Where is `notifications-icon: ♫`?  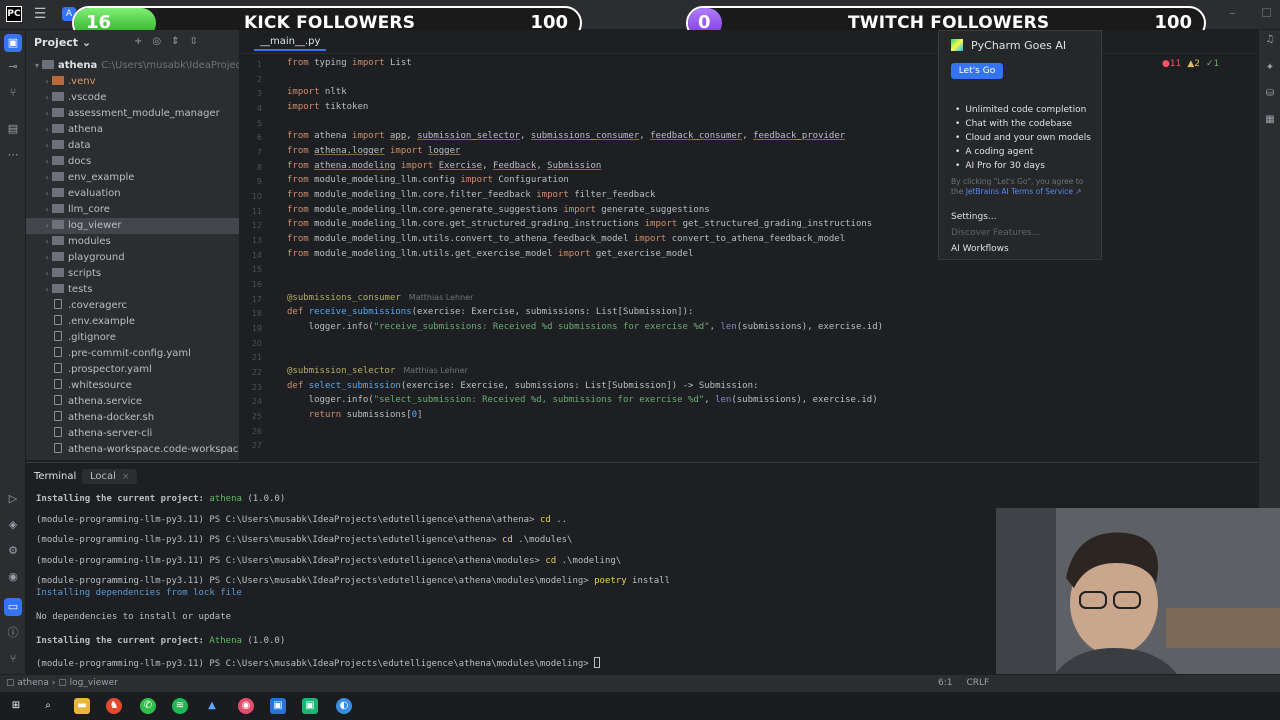 notifications-icon: ♫ is located at coordinates (1270, 41).